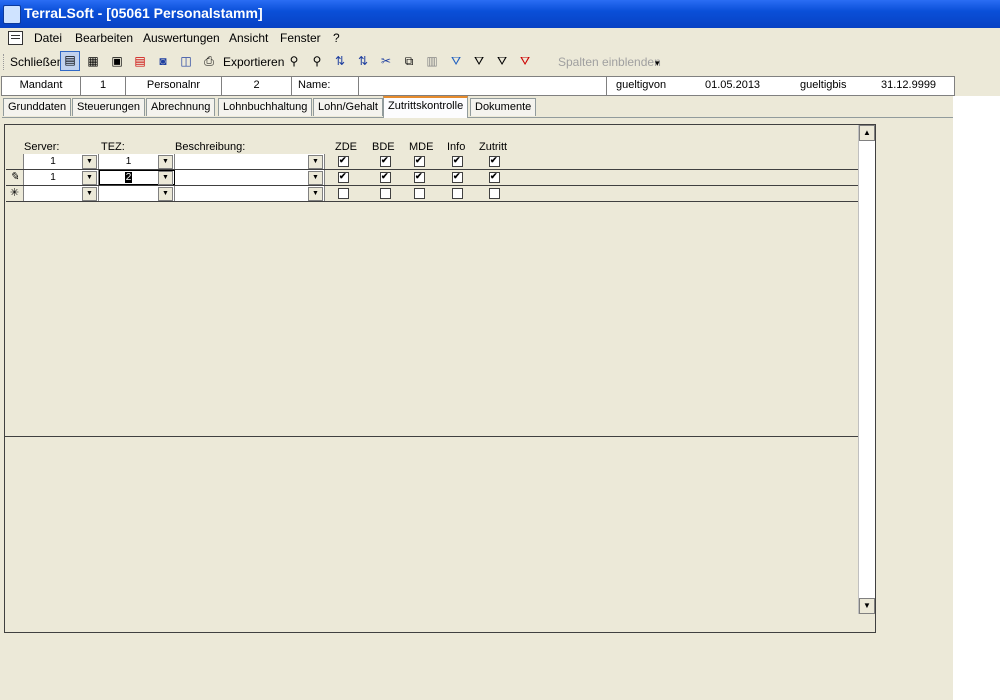 The width and height of the screenshot is (1000, 700). Describe the element at coordinates (12, 14) in the screenshot. I see `app-icon` at that location.